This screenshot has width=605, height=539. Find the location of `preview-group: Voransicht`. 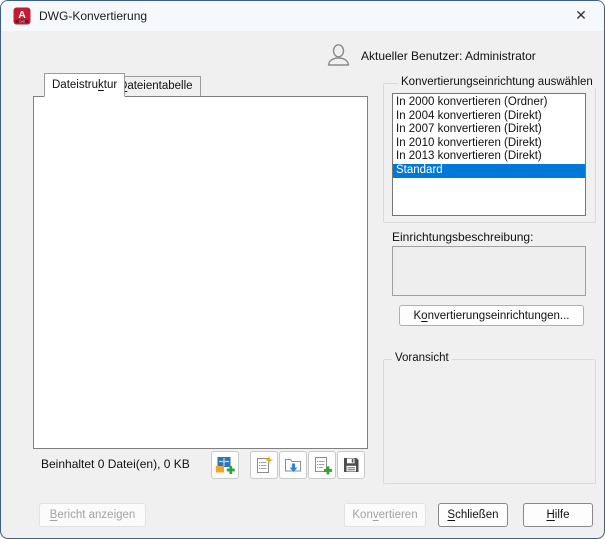

preview-group: Voransicht is located at coordinates (489, 418).